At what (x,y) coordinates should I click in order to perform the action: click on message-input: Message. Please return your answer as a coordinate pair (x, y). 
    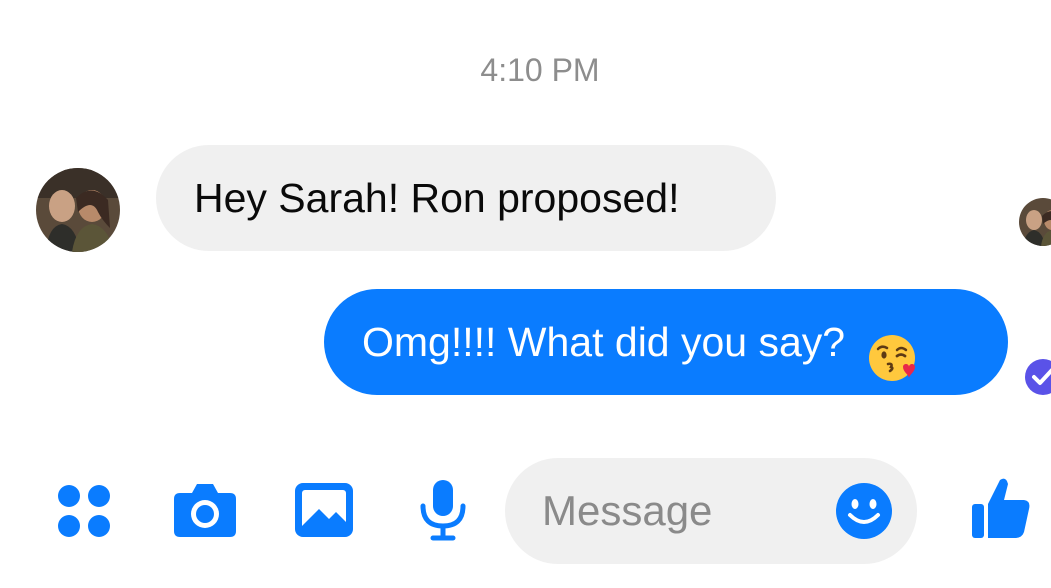
    Looking at the image, I should click on (711, 511).